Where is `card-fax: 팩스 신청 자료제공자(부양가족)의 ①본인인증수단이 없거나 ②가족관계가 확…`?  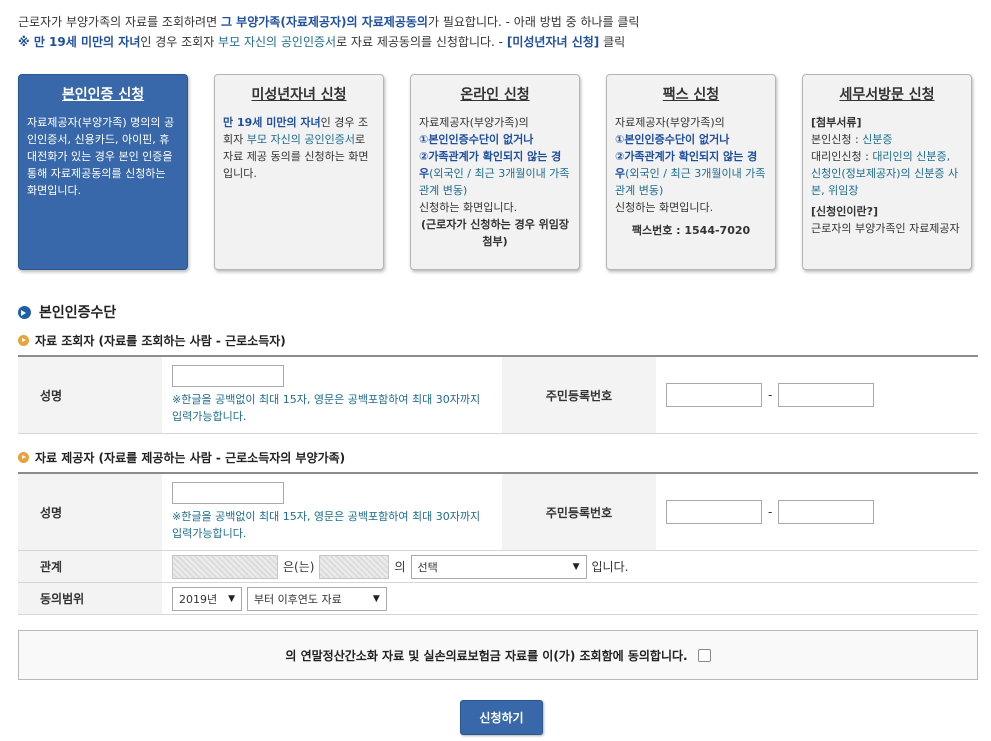 card-fax: 팩스 신청 자료제공자(부양가족)의 ①본인인증수단이 없거나 ②가족관계가 확… is located at coordinates (691, 172).